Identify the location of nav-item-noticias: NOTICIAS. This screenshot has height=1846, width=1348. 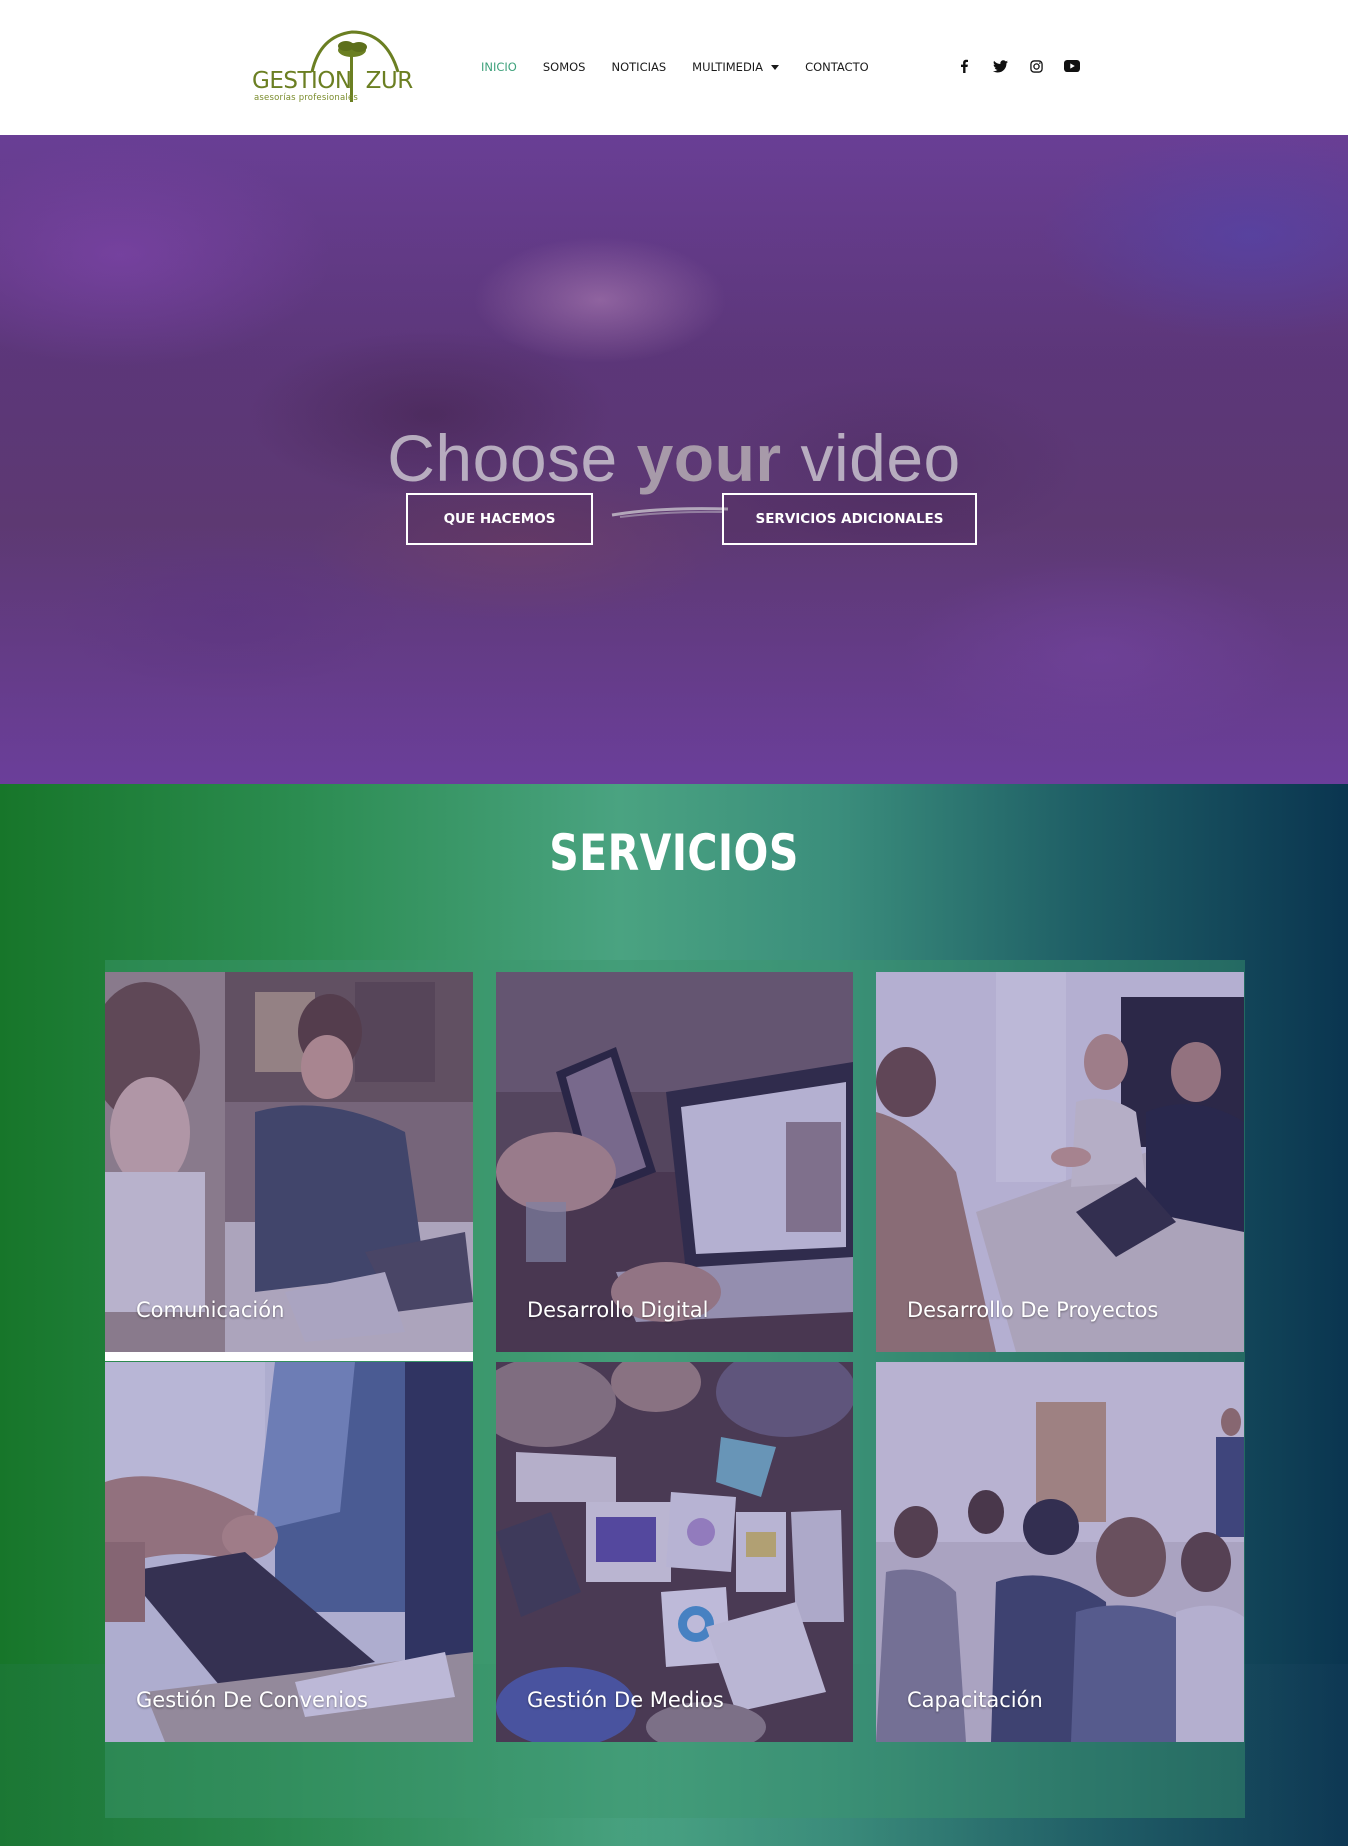
(639, 67).